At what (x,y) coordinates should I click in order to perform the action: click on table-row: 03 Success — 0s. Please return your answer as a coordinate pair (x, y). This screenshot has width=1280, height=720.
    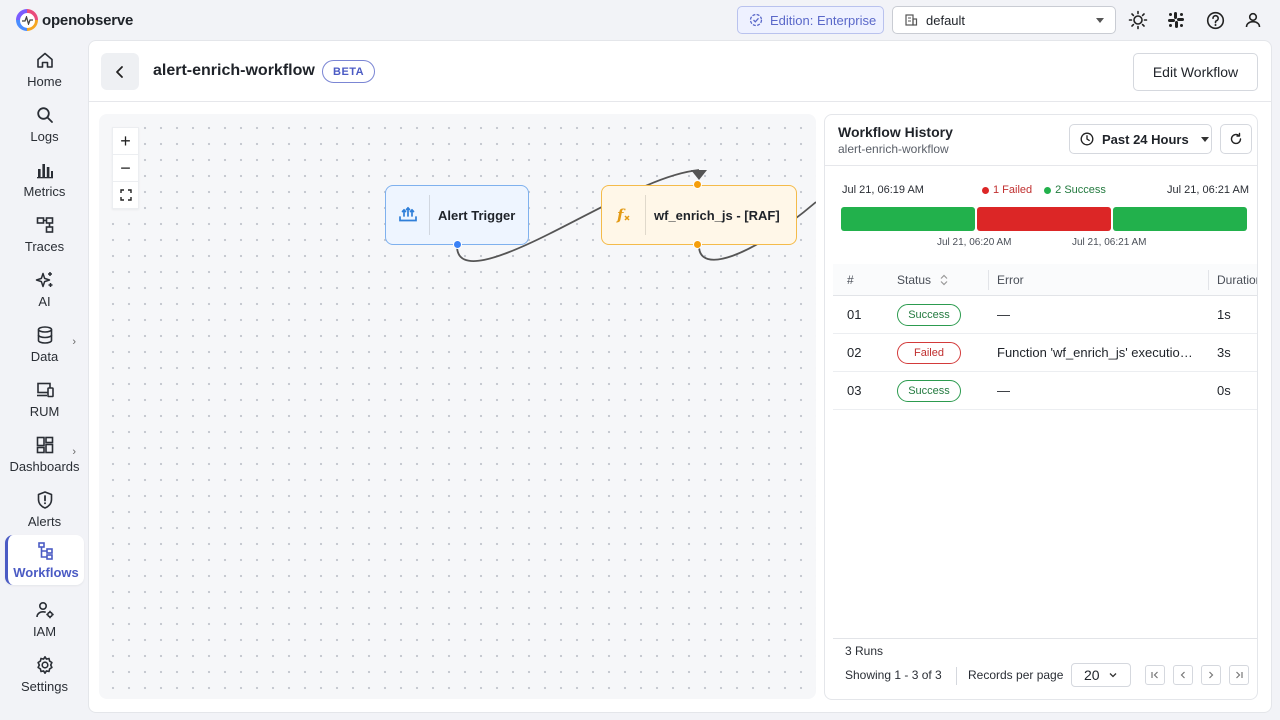
    Looking at the image, I should click on (1045, 391).